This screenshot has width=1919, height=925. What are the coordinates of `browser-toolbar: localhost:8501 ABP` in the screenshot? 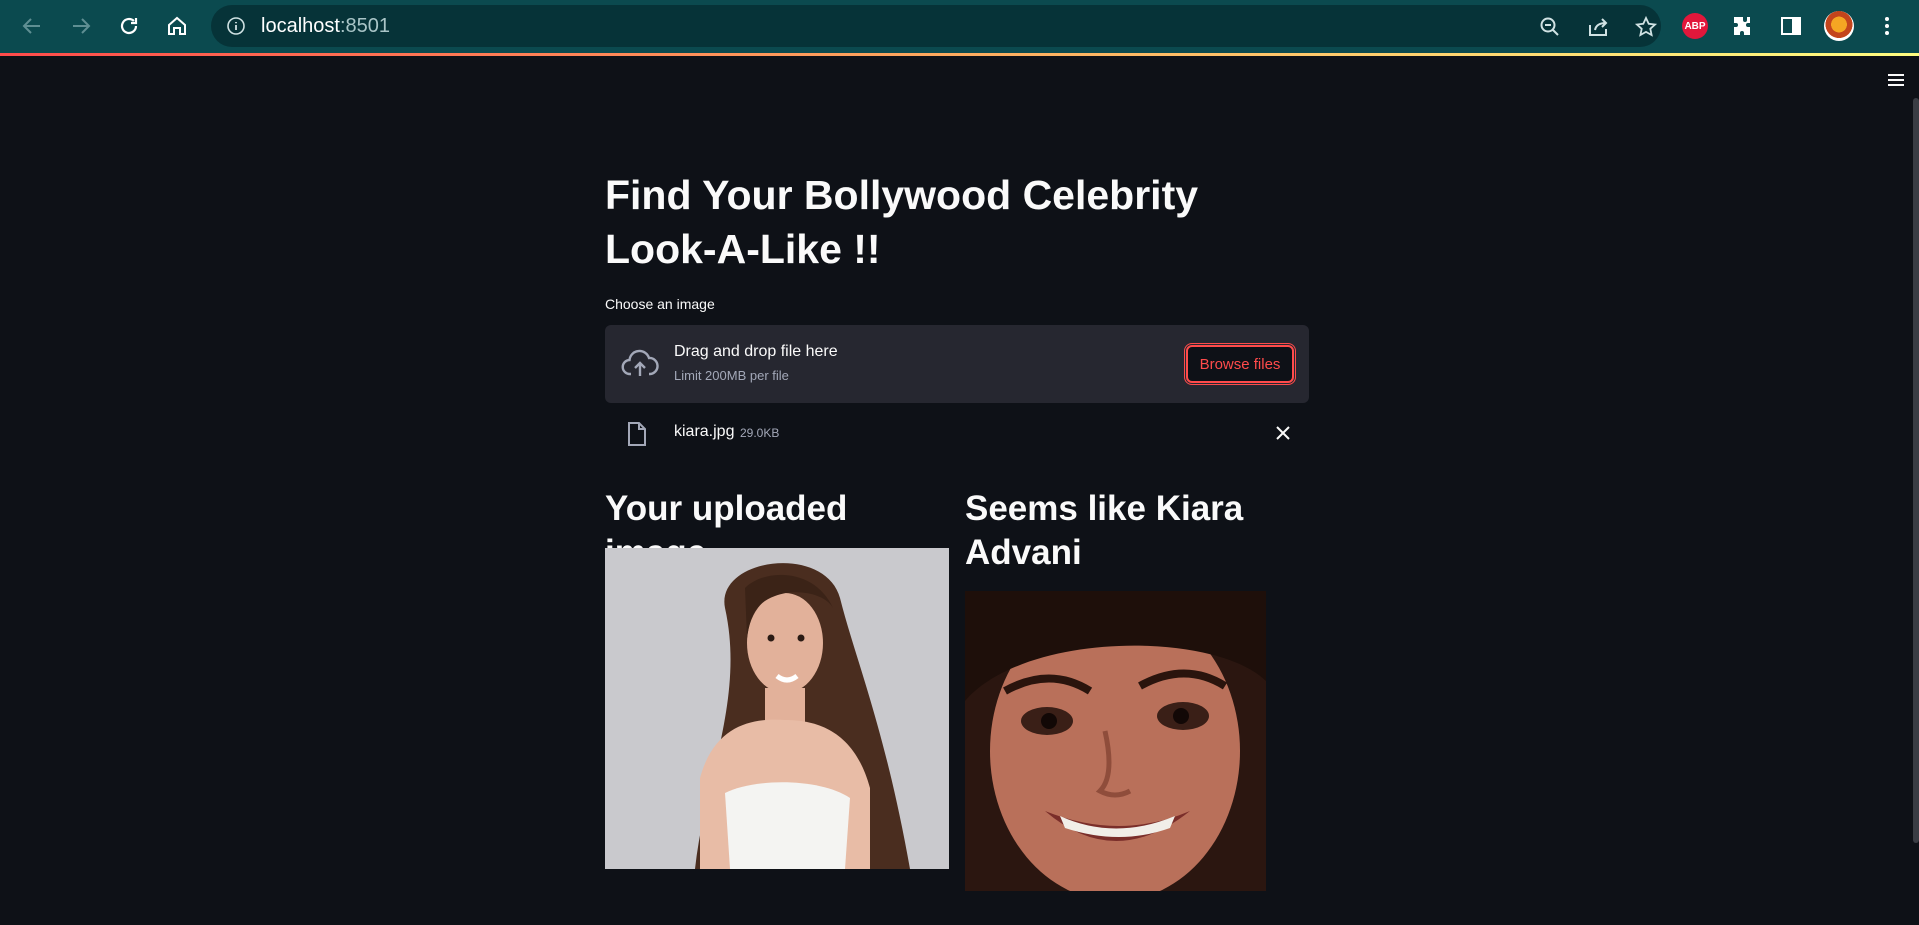 It's located at (959, 26).